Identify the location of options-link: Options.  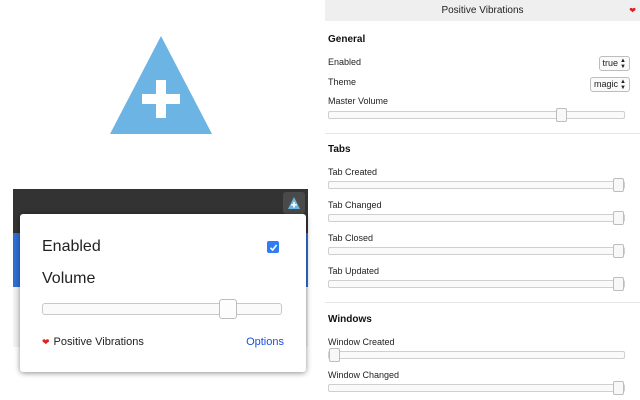
(265, 342).